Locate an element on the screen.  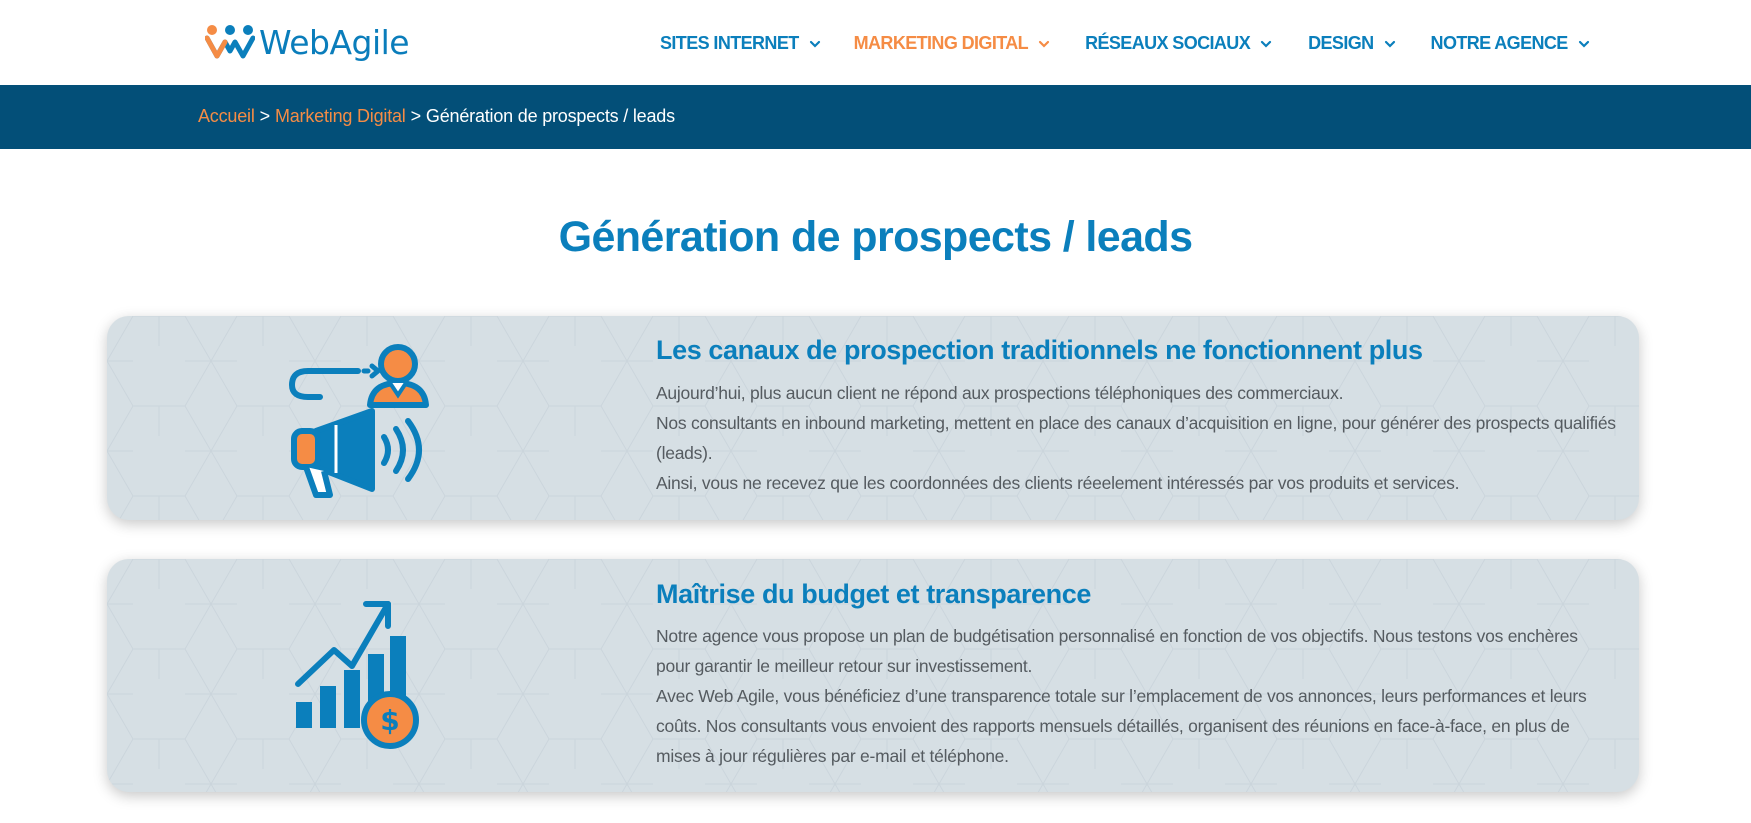
nav-item-design: DESIGN is located at coordinates (1351, 43).